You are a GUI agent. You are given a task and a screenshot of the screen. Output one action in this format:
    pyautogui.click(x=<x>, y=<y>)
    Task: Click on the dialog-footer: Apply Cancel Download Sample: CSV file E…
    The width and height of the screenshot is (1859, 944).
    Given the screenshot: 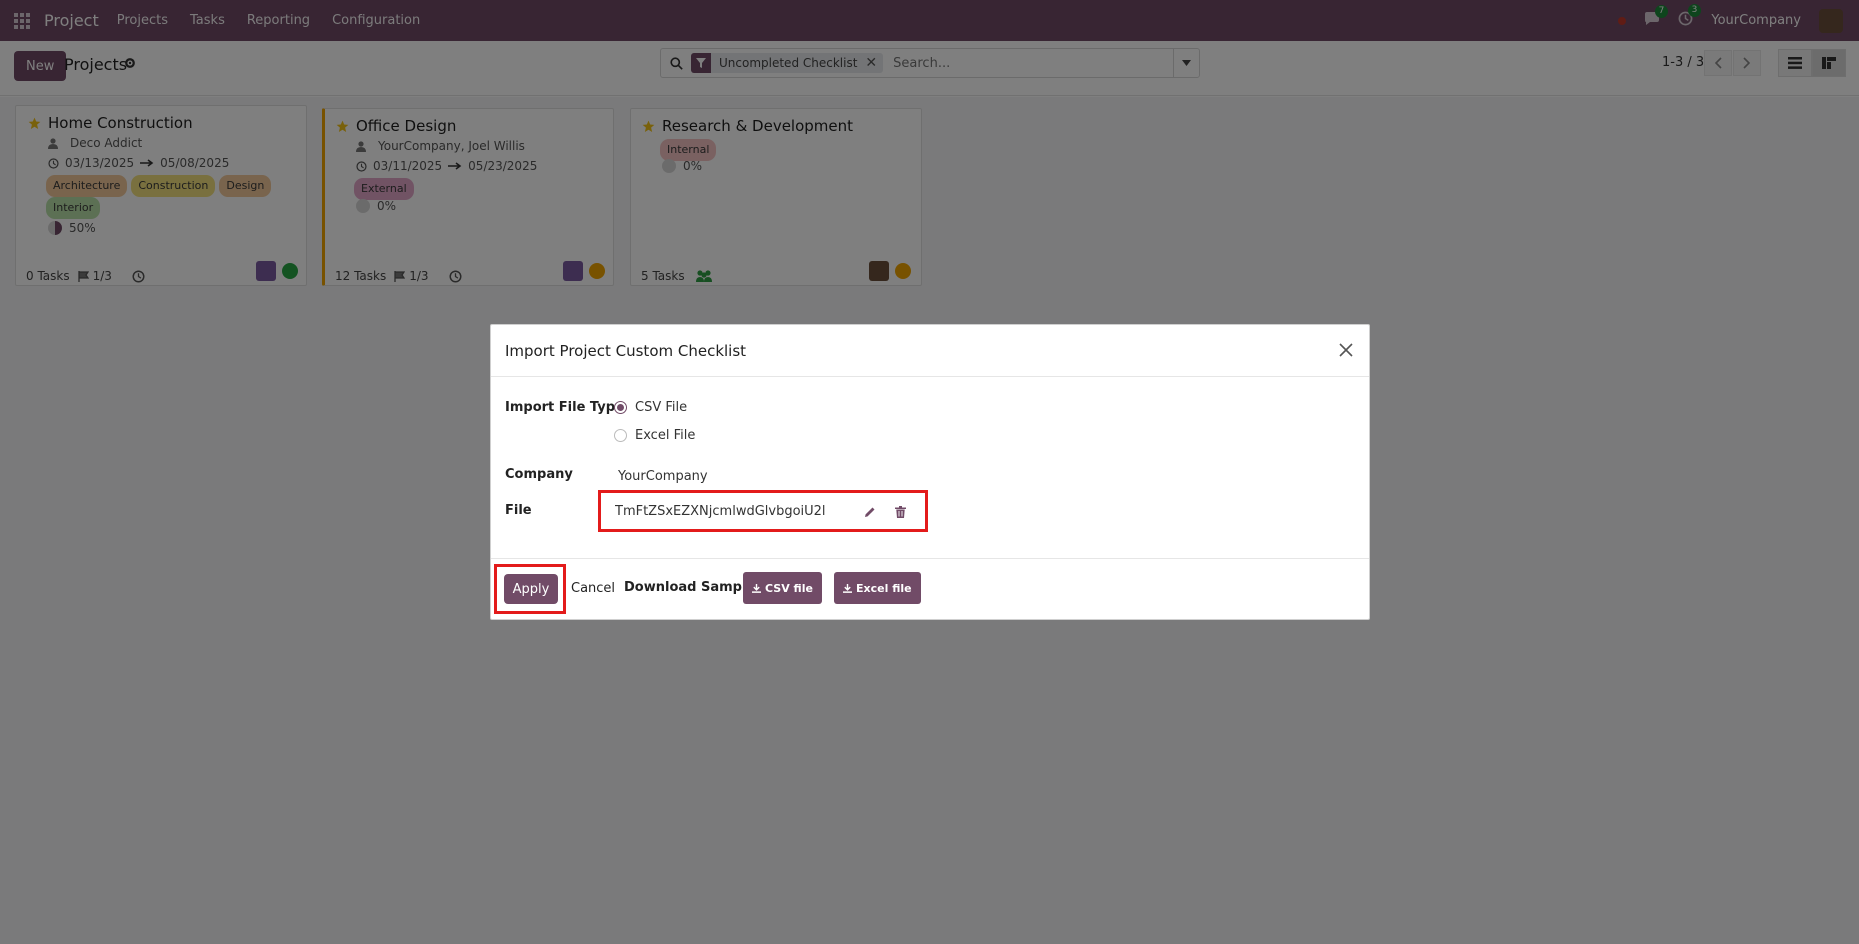 What is the action you would take?
    pyautogui.click(x=930, y=589)
    